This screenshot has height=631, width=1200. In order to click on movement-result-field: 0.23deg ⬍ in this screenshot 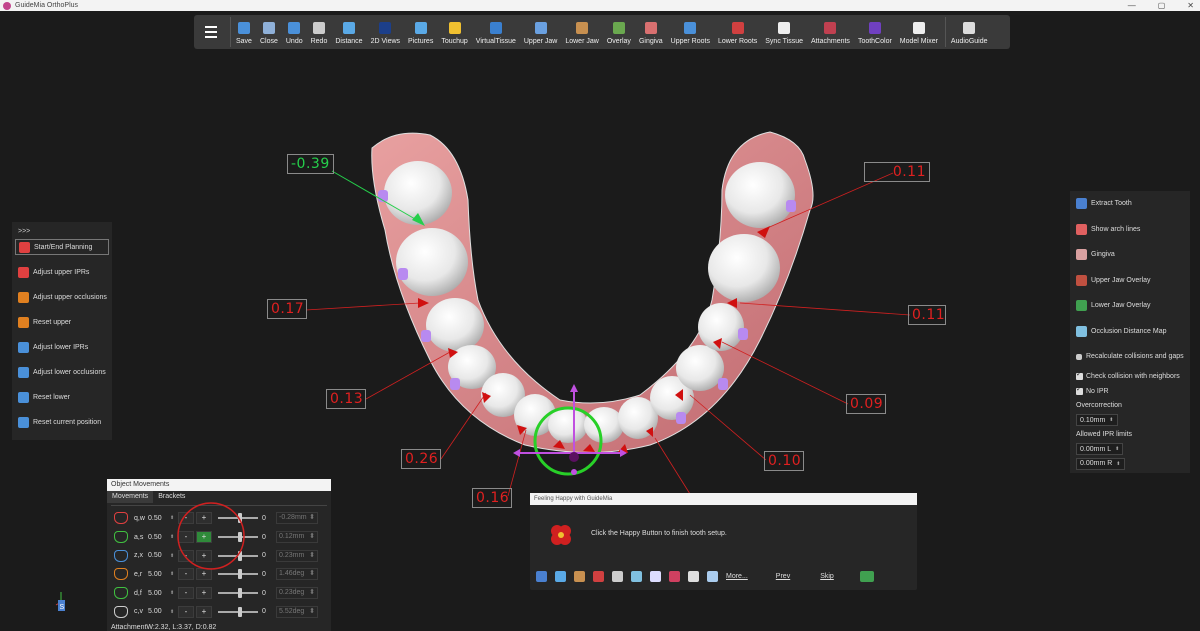, I will do `click(297, 593)`.